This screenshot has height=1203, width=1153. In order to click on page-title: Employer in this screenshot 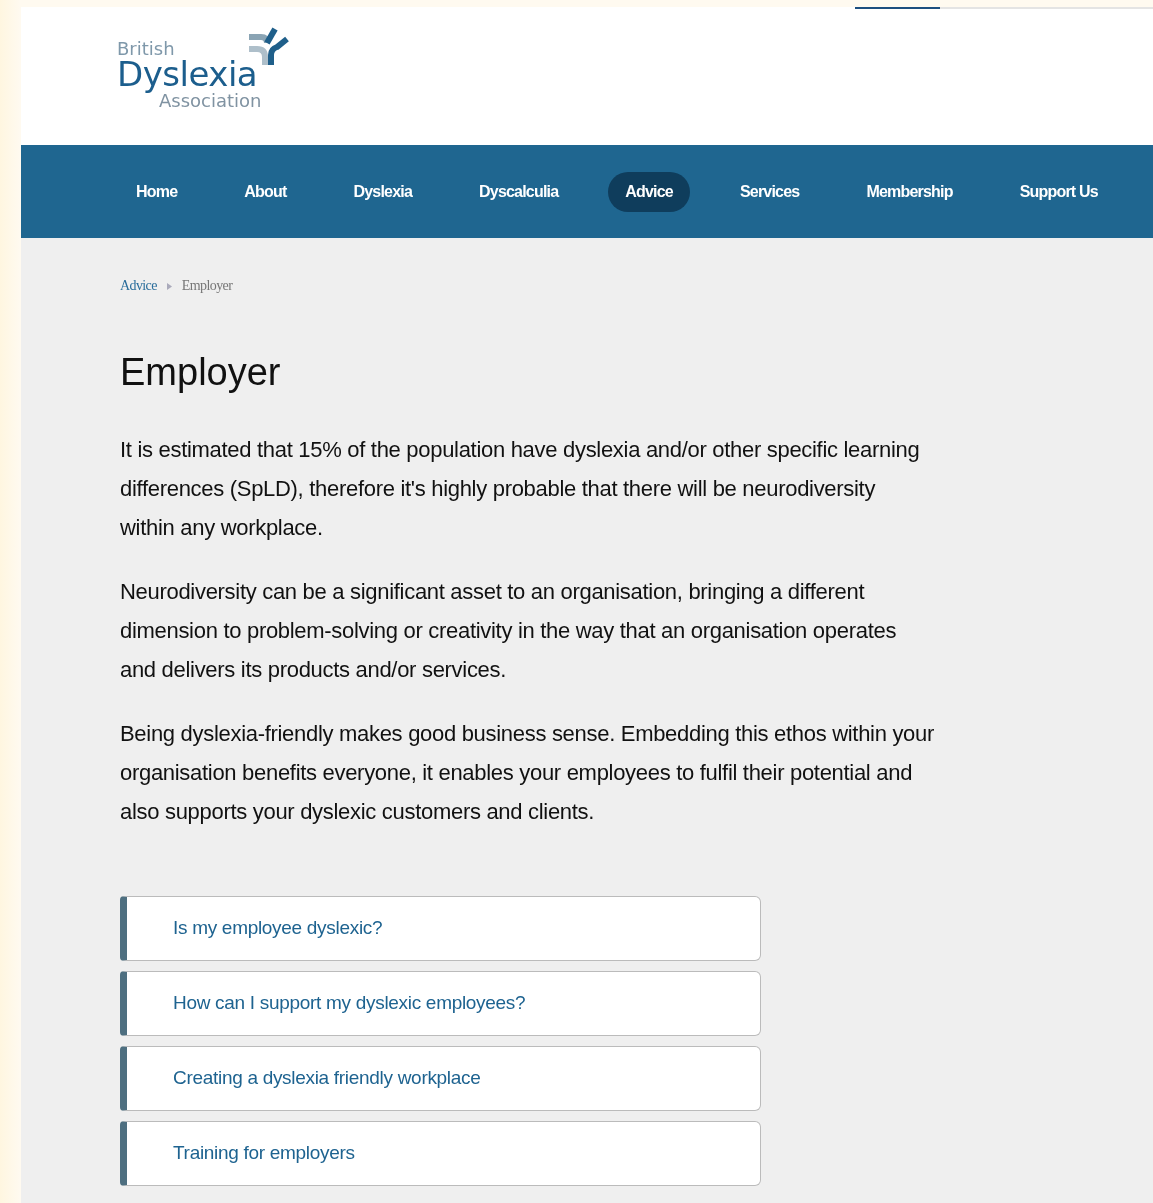, I will do `click(201, 373)`.